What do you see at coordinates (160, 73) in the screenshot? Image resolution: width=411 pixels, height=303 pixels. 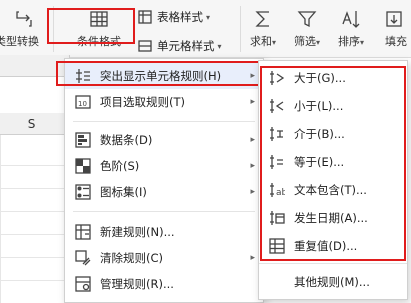 I see `highlight-rules-highlight` at bounding box center [160, 73].